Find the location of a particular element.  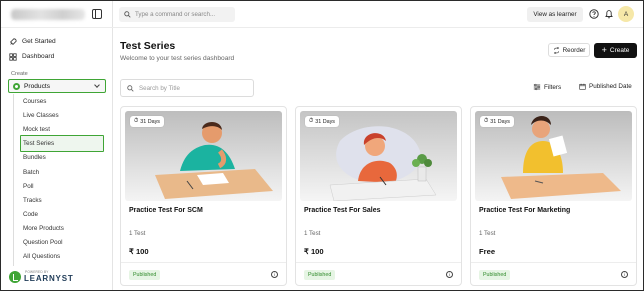

card-title: Practice Test For SCM is located at coordinates (166, 210).